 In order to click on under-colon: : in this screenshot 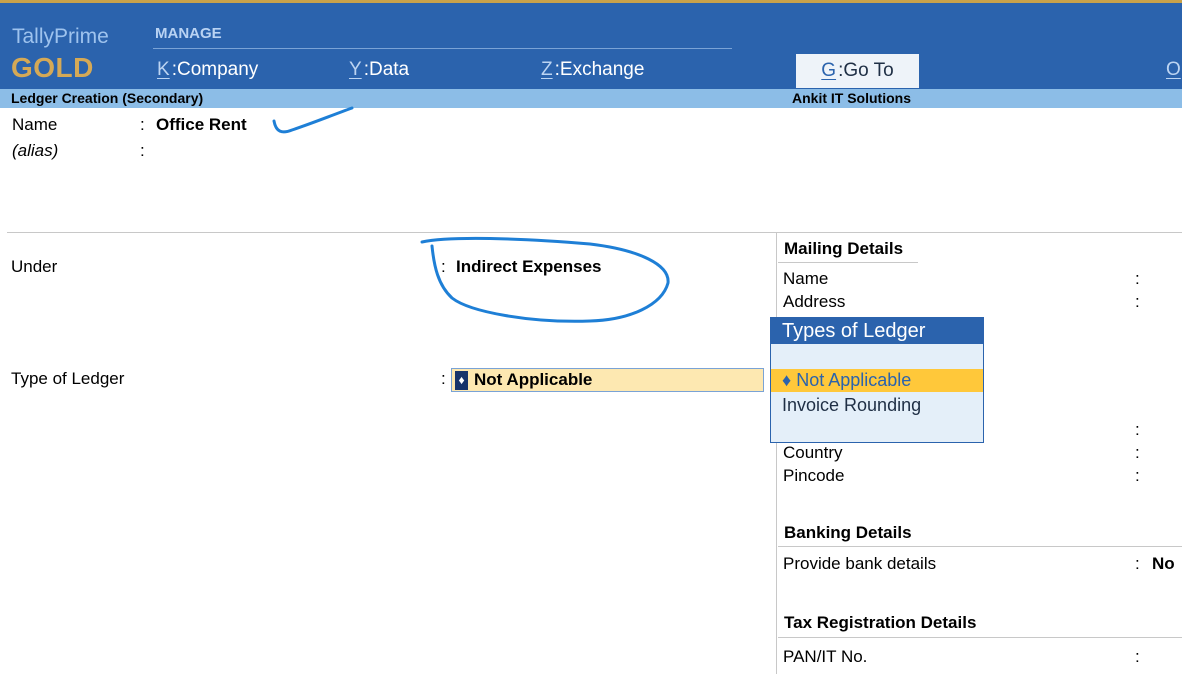, I will do `click(443, 266)`.